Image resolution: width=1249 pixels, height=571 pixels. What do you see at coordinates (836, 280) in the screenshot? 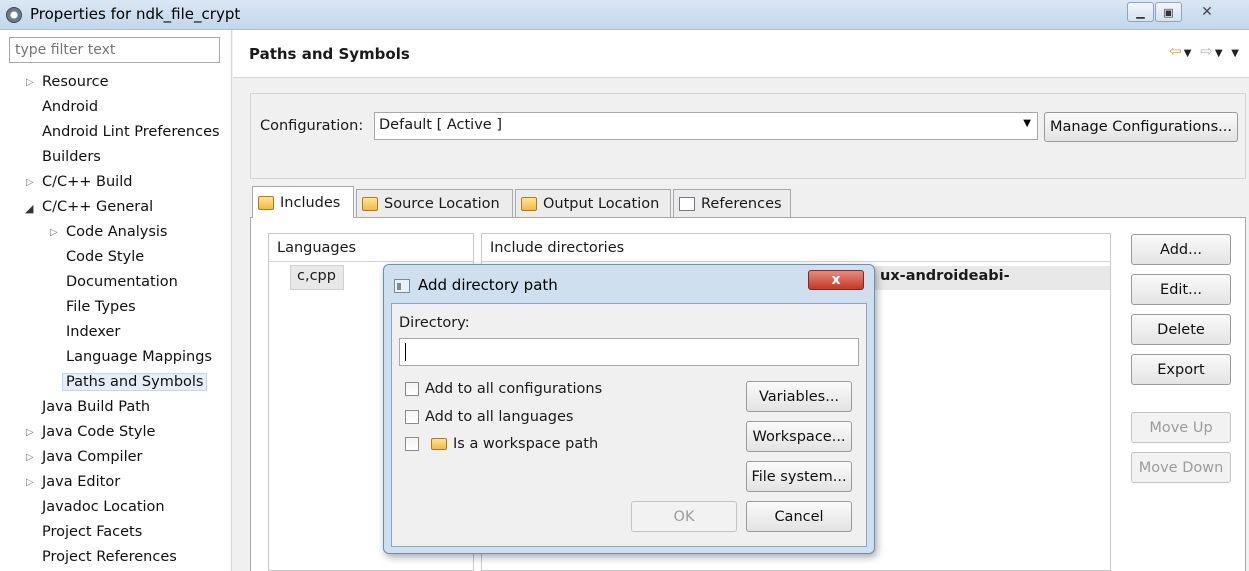
I see `dialog-close-button: x` at bounding box center [836, 280].